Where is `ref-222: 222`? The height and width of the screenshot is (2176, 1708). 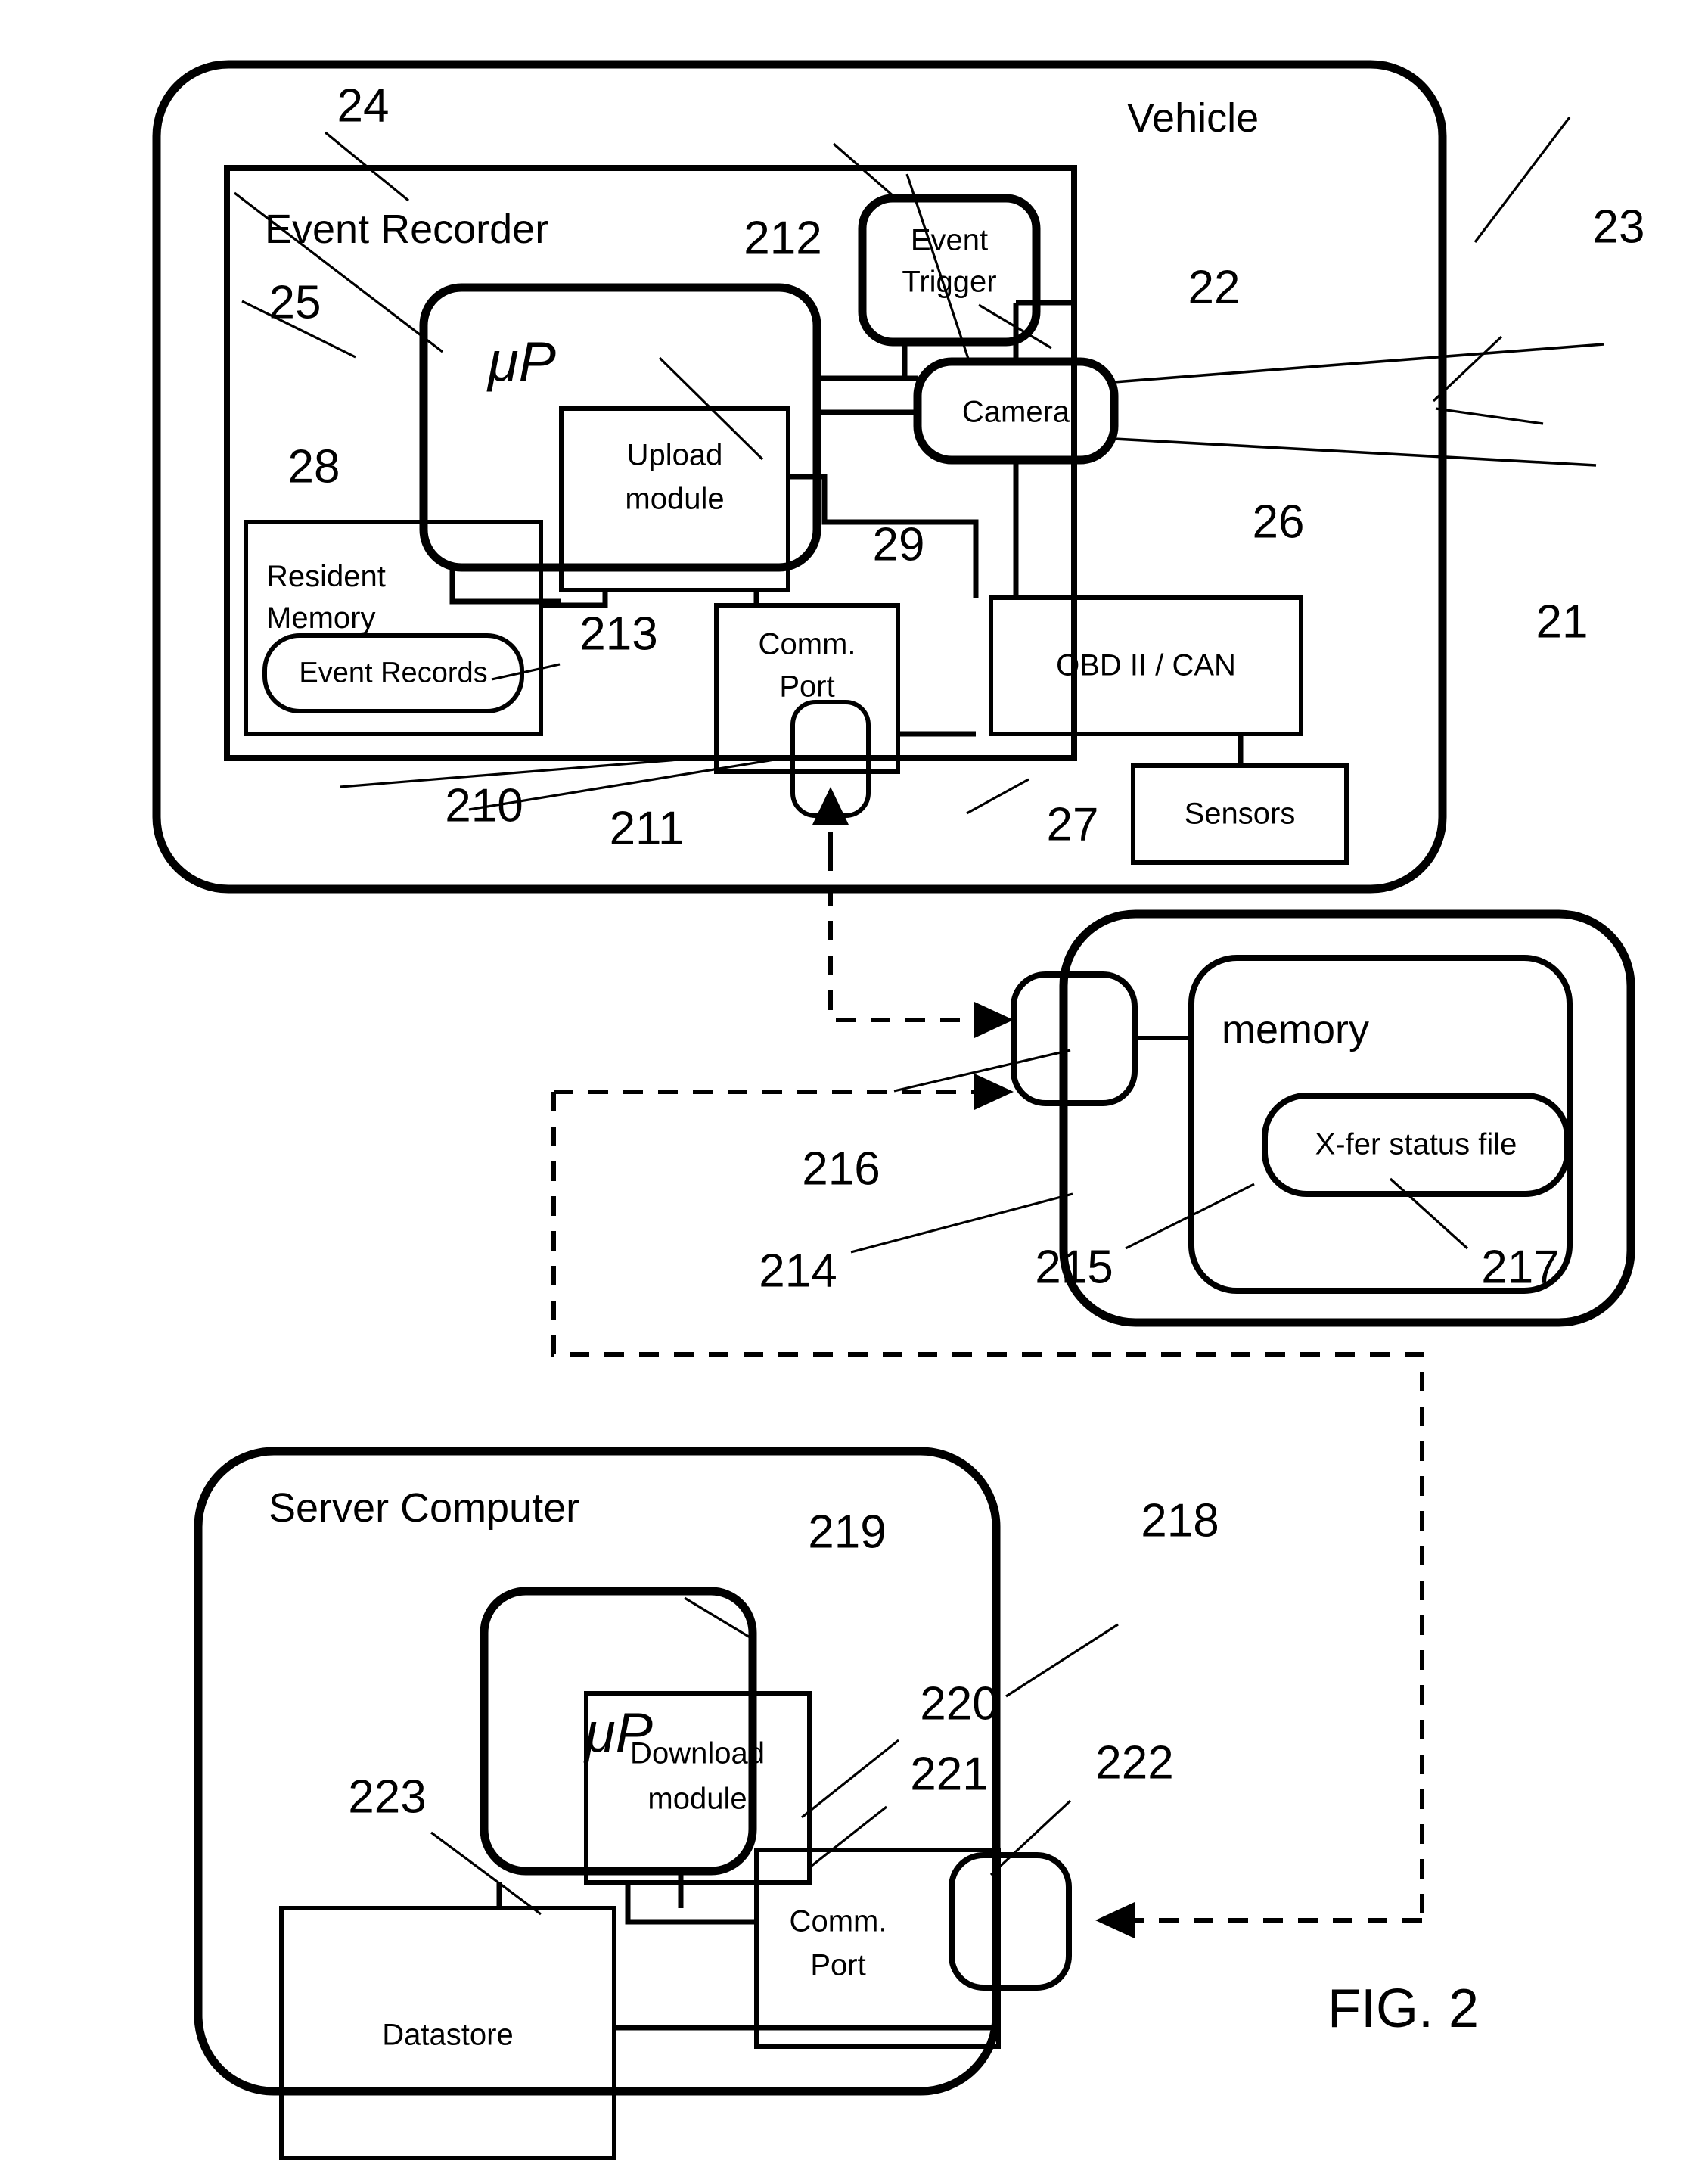 ref-222: 222 is located at coordinates (1135, 1762).